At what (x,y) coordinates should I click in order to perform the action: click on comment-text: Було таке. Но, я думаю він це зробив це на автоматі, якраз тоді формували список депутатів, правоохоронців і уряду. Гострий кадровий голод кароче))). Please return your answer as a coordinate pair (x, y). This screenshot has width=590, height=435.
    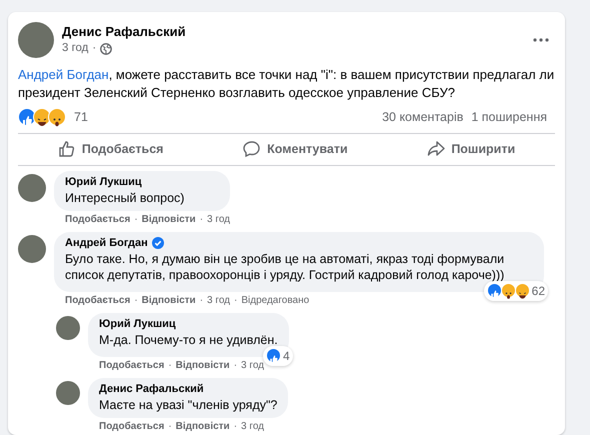
    Looking at the image, I should click on (285, 266).